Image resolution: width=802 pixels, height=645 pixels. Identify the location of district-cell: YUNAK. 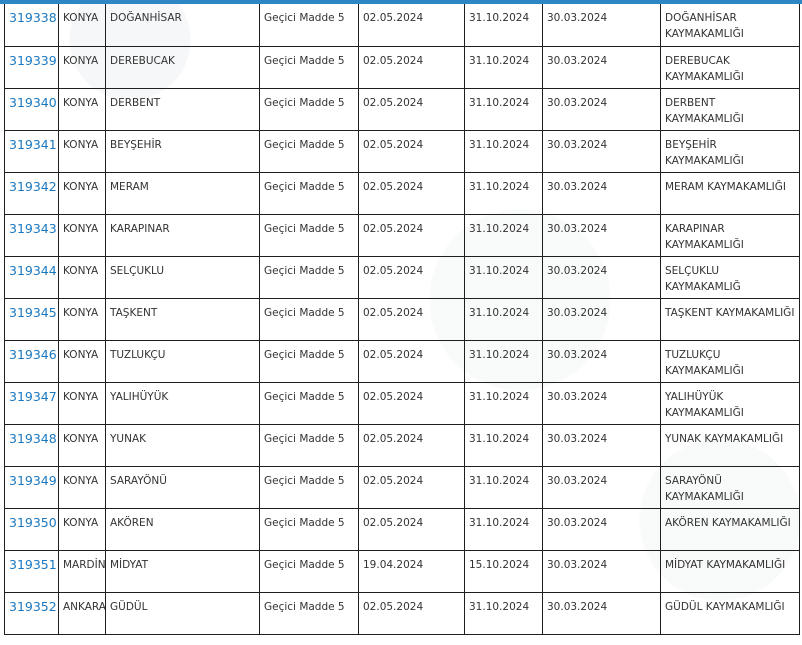
(182, 445).